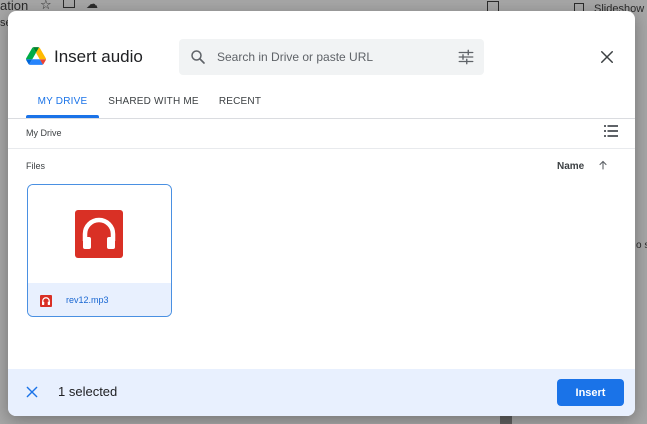 The image size is (647, 424). Describe the element at coordinates (611, 131) in the screenshot. I see `list-view-icon` at that location.